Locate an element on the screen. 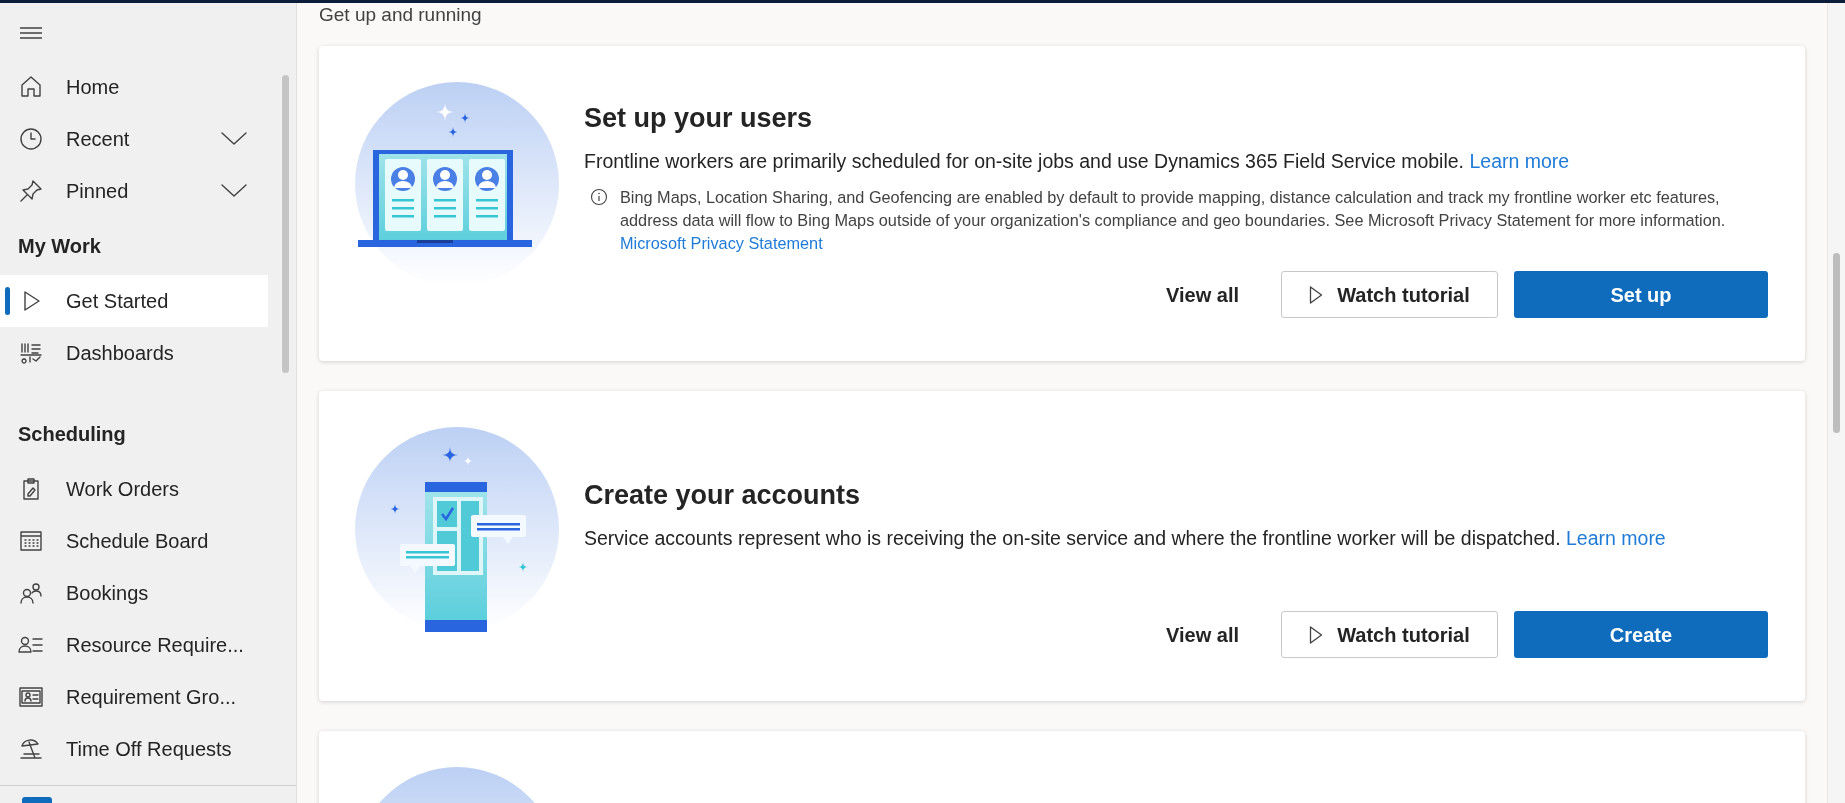 Image resolution: width=1845 pixels, height=803 pixels. clock-icon is located at coordinates (31, 139).